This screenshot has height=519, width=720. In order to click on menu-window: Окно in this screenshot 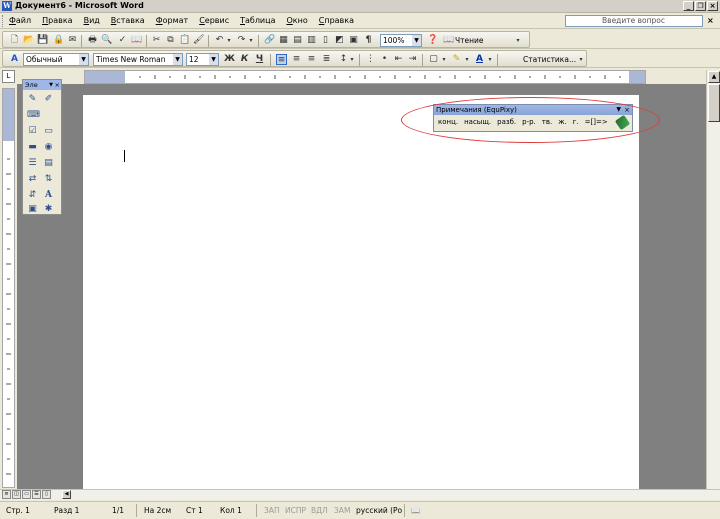, I will do `click(296, 20)`.